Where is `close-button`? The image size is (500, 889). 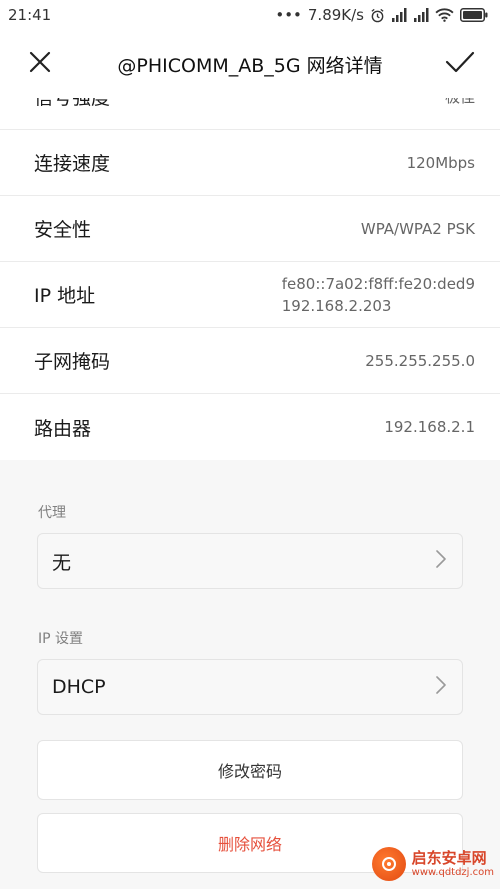
close-button is located at coordinates (40, 64).